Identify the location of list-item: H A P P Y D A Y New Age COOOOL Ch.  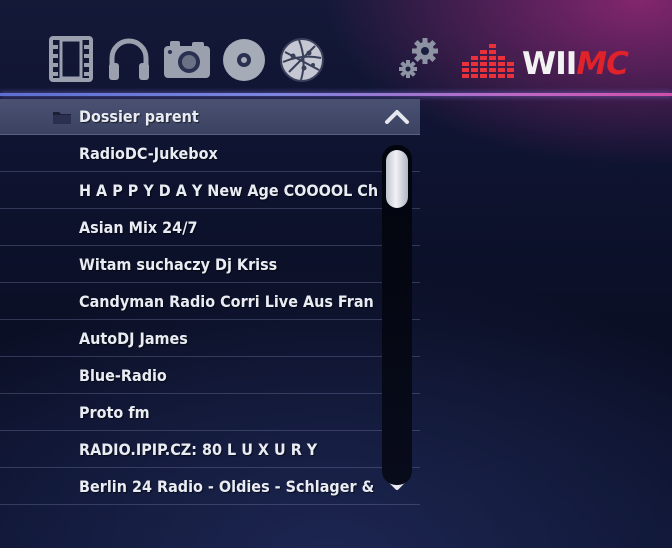
(210, 191).